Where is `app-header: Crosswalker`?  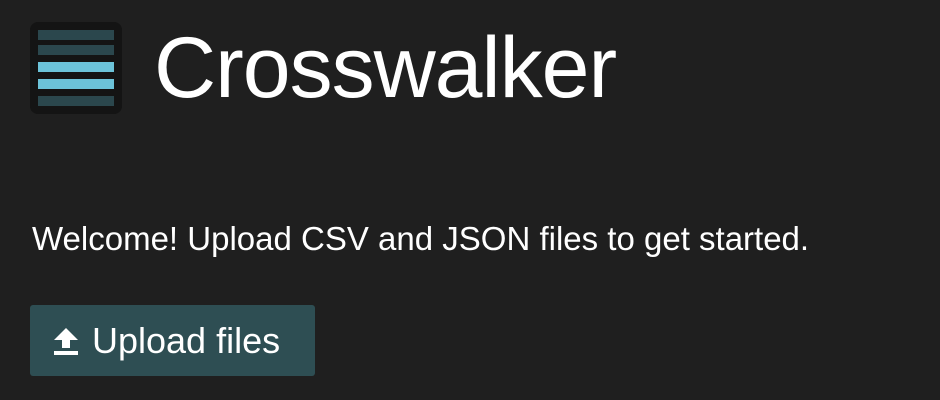 app-header: Crosswalker is located at coordinates (323, 68).